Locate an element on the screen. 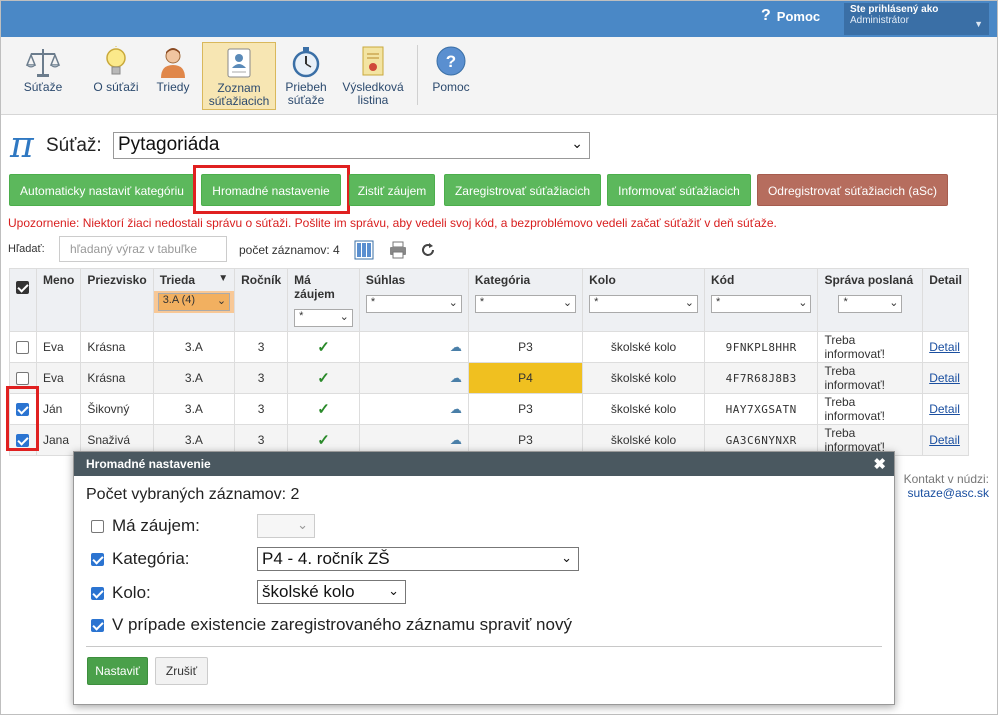 This screenshot has height=715, width=998. kolo-value: školské kolo is located at coordinates (308, 591).